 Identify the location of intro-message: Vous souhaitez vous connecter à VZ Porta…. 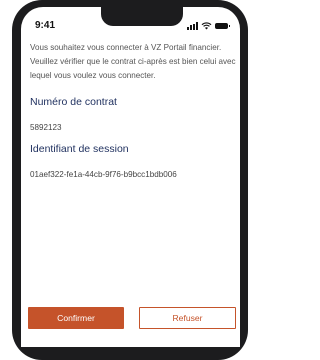
(133, 61).